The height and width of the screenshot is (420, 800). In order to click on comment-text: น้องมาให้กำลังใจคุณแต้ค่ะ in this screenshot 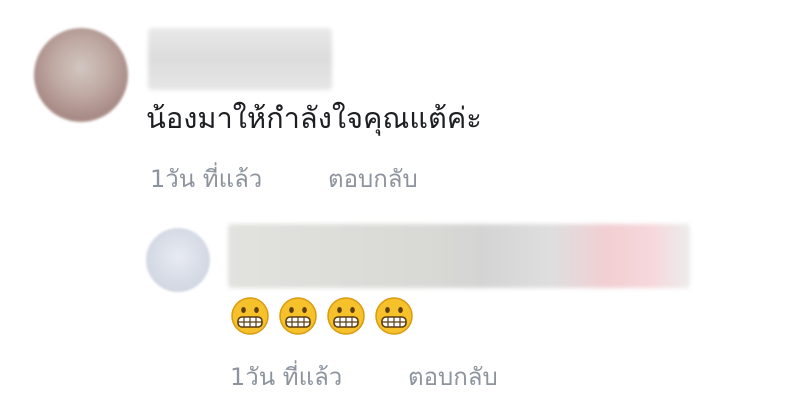, I will do `click(314, 118)`.